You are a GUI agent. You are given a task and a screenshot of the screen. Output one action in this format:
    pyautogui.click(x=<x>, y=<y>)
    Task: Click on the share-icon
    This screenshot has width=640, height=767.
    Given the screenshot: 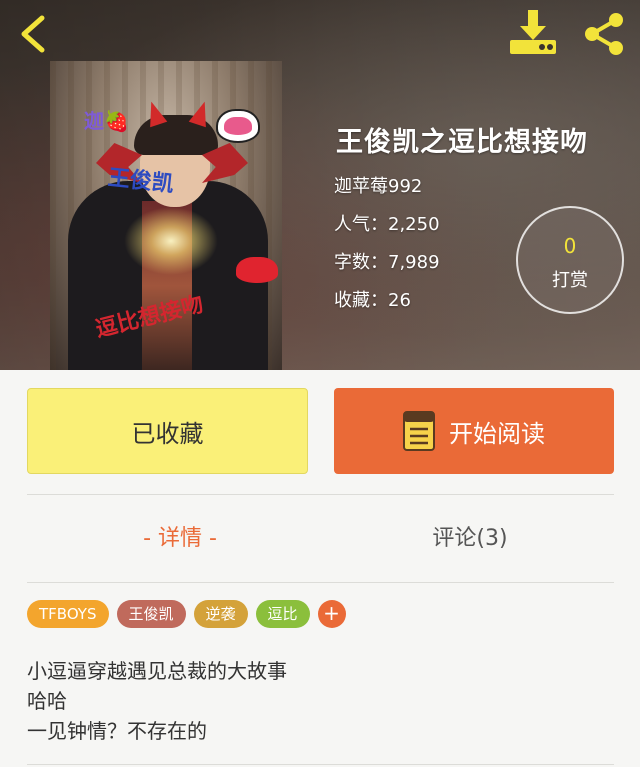 What is the action you would take?
    pyautogui.click(x=604, y=34)
    